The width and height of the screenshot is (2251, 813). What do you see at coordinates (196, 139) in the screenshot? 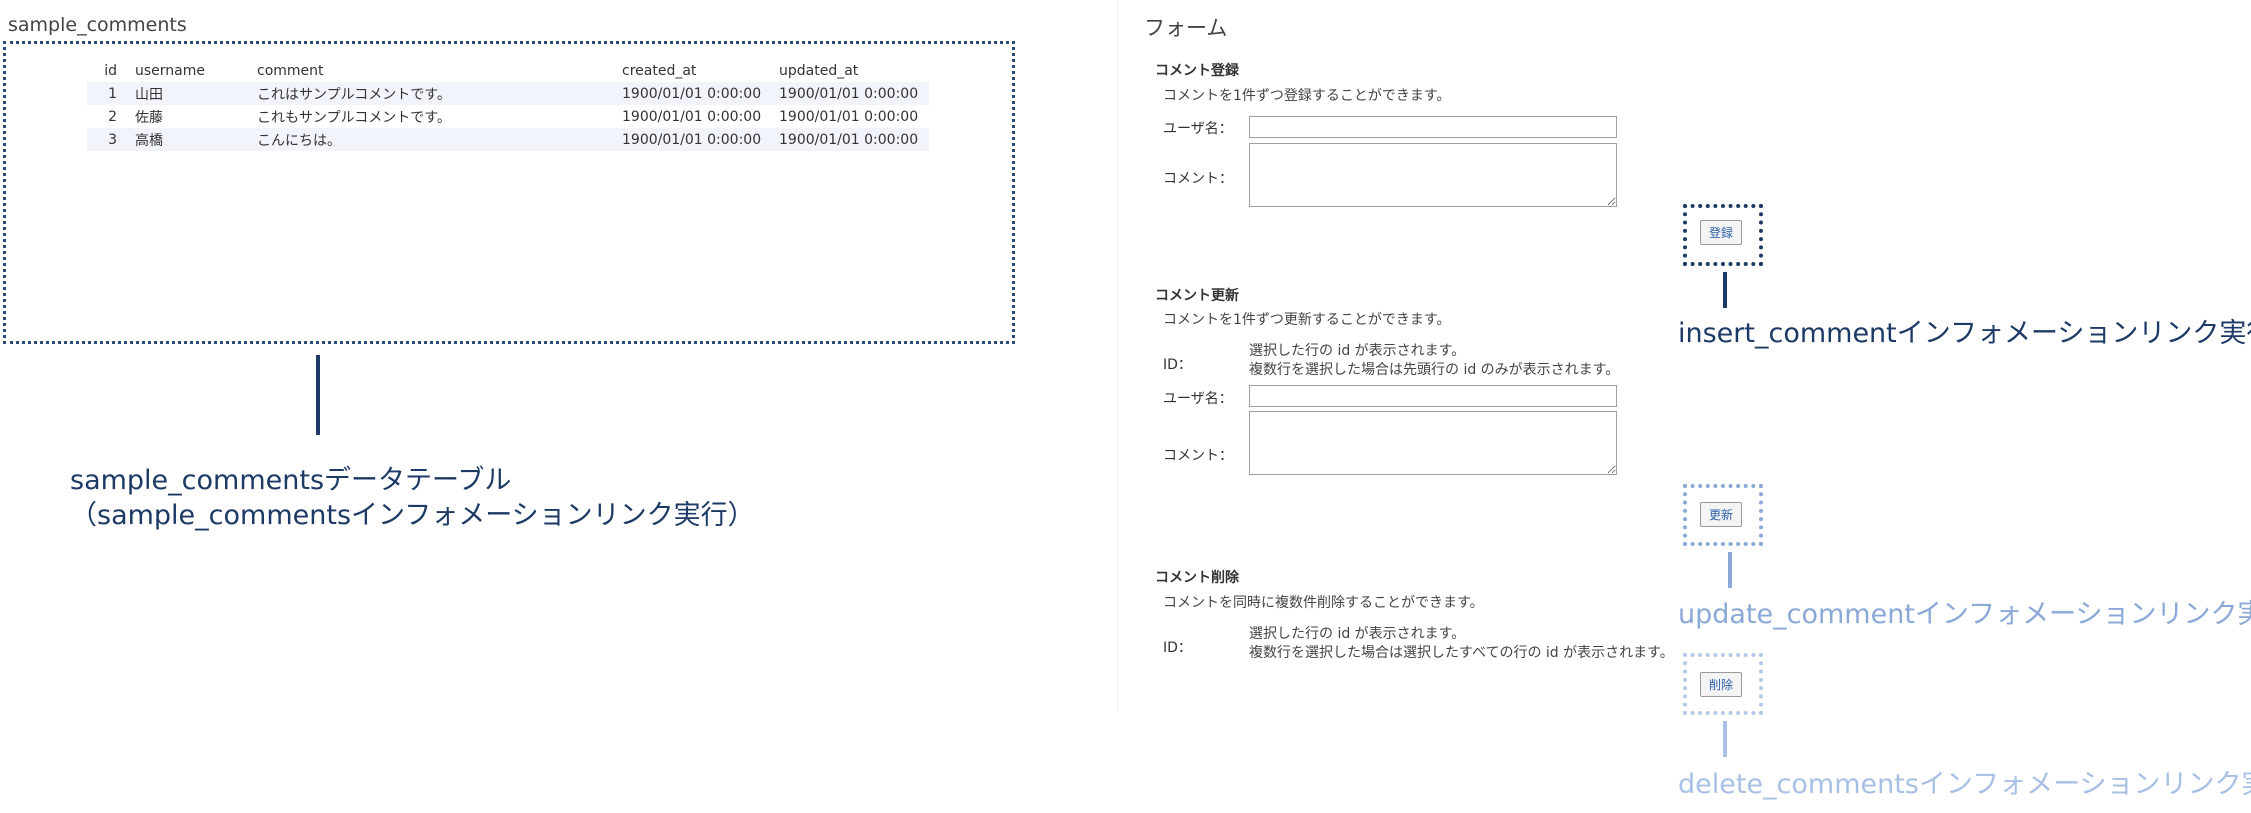
I see `cell-username: 高橋` at bounding box center [196, 139].